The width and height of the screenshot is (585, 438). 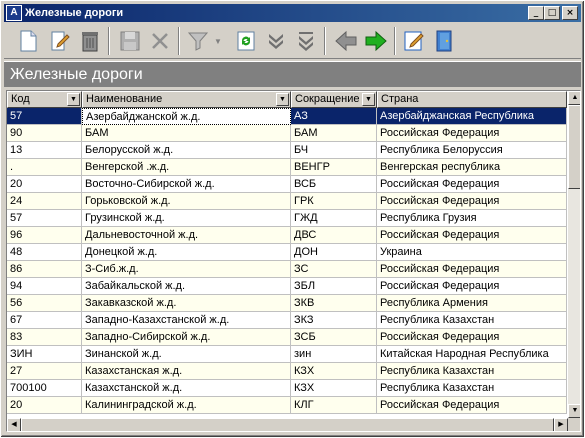 I want to click on title-bar: A Железные дороги _ □ ×, so click(x=292, y=13).